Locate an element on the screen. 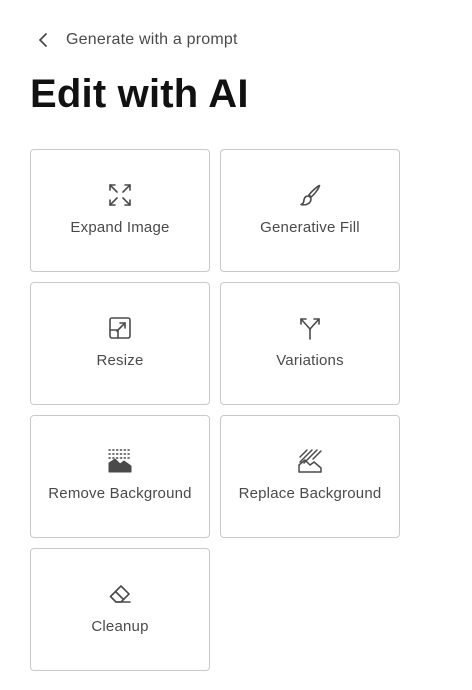 Image resolution: width=472 pixels, height=690 pixels. expand-icon is located at coordinates (120, 195).